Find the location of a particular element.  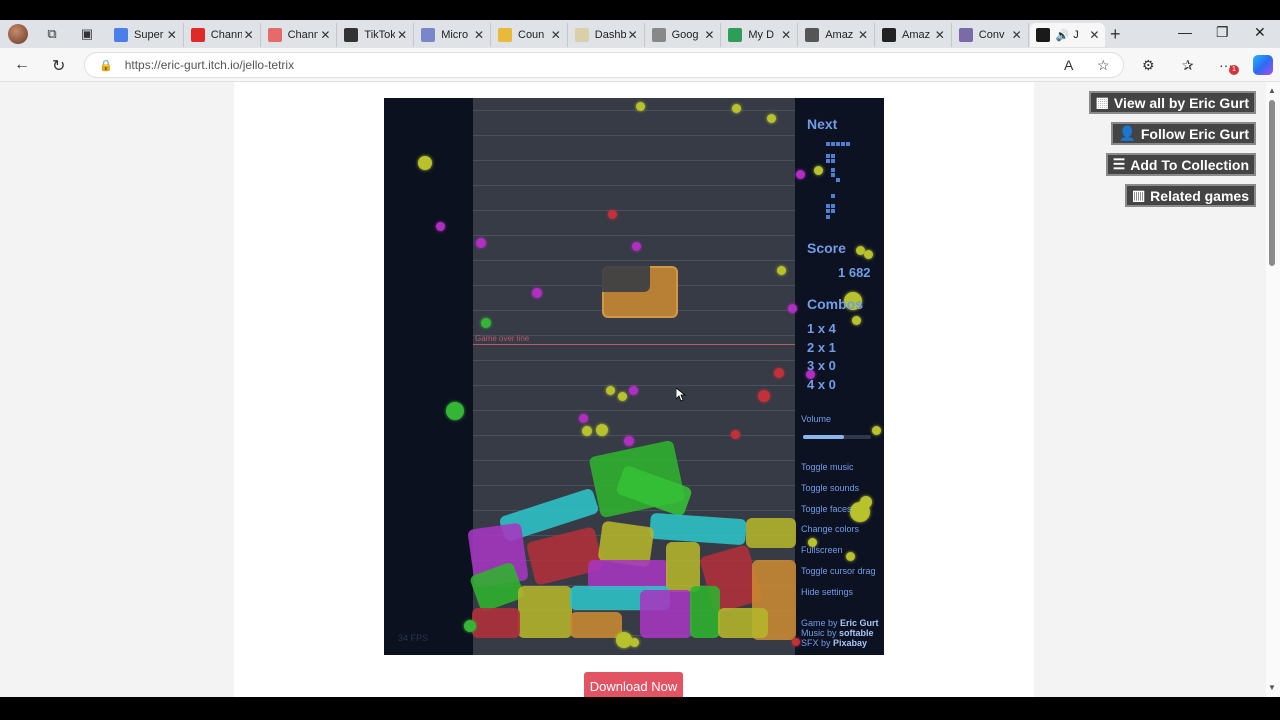

scrollbar-thumb is located at coordinates (1272, 183).